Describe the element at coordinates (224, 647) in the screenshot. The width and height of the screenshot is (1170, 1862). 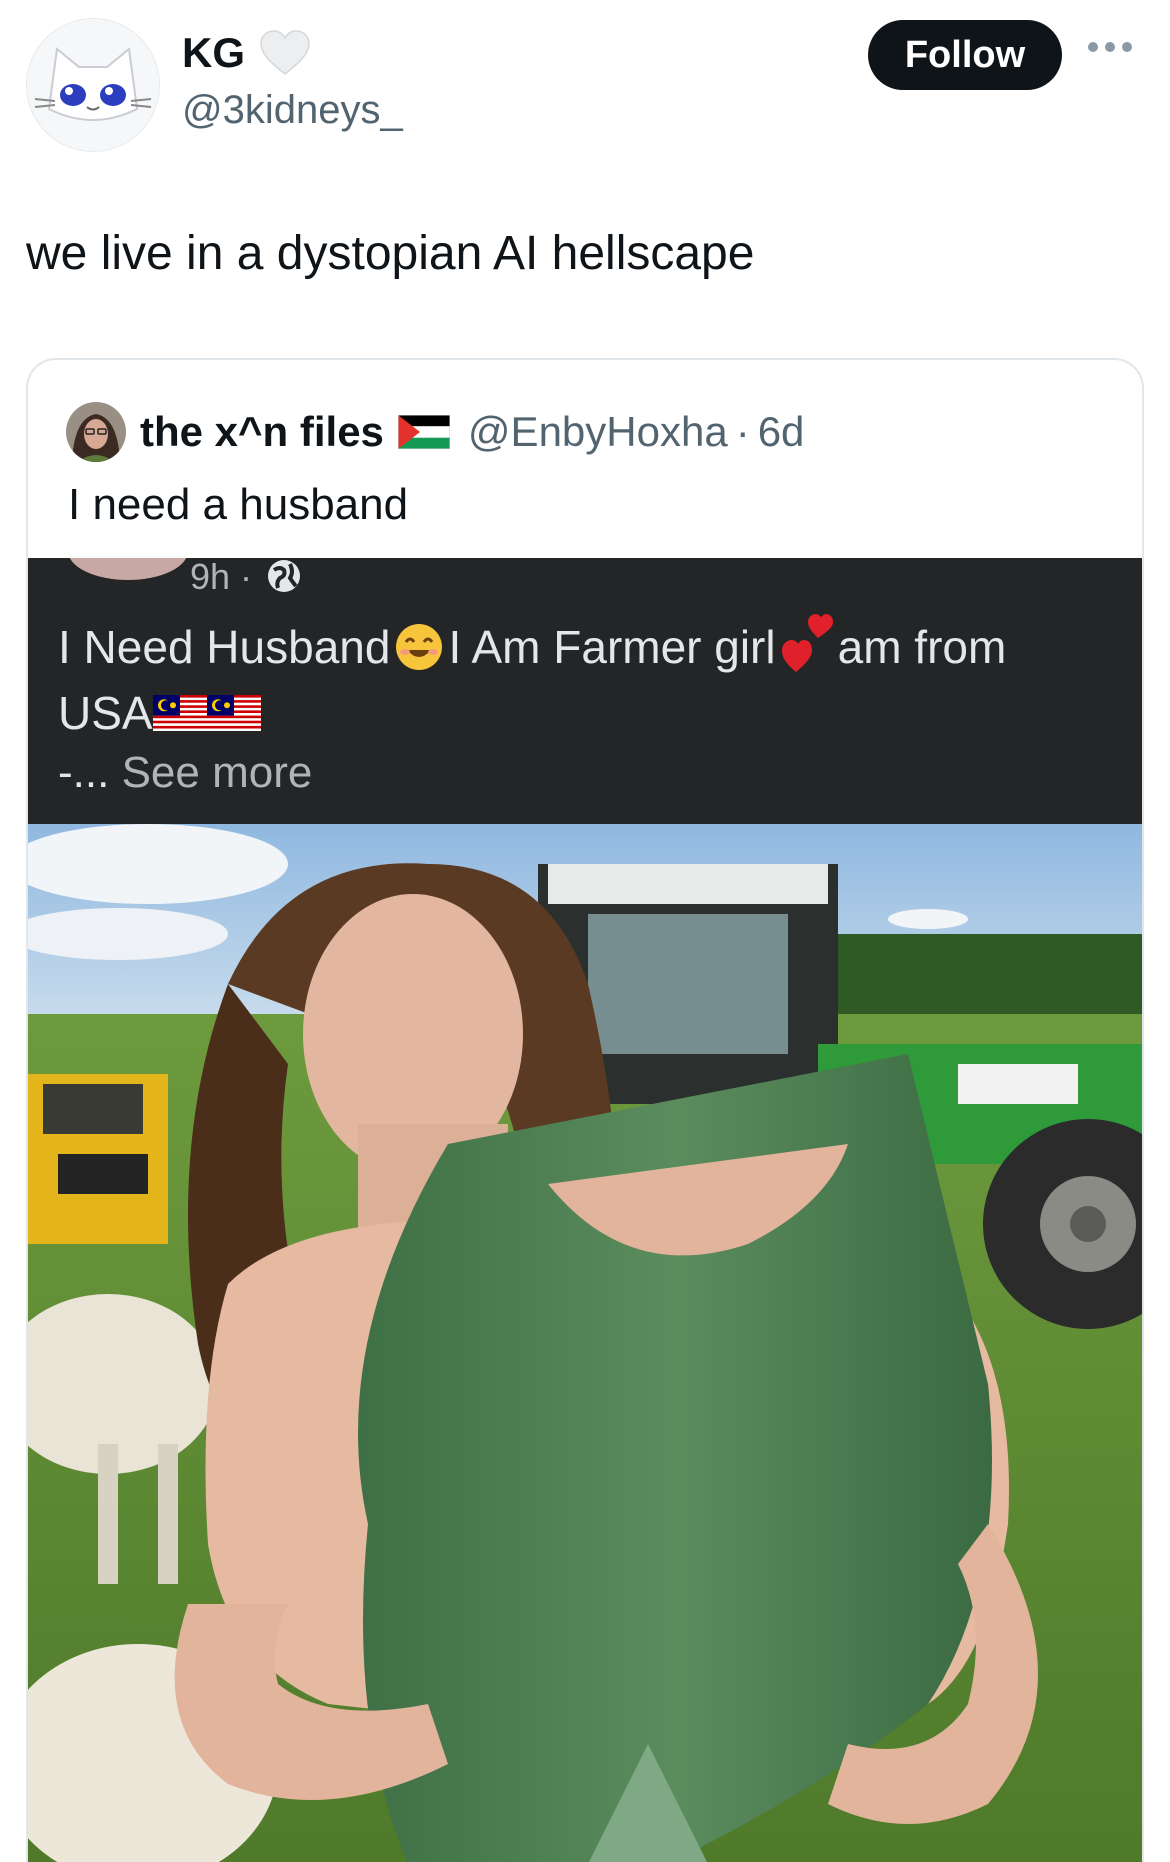
I see `embedded-text-need-husband: I Need Husband` at that location.